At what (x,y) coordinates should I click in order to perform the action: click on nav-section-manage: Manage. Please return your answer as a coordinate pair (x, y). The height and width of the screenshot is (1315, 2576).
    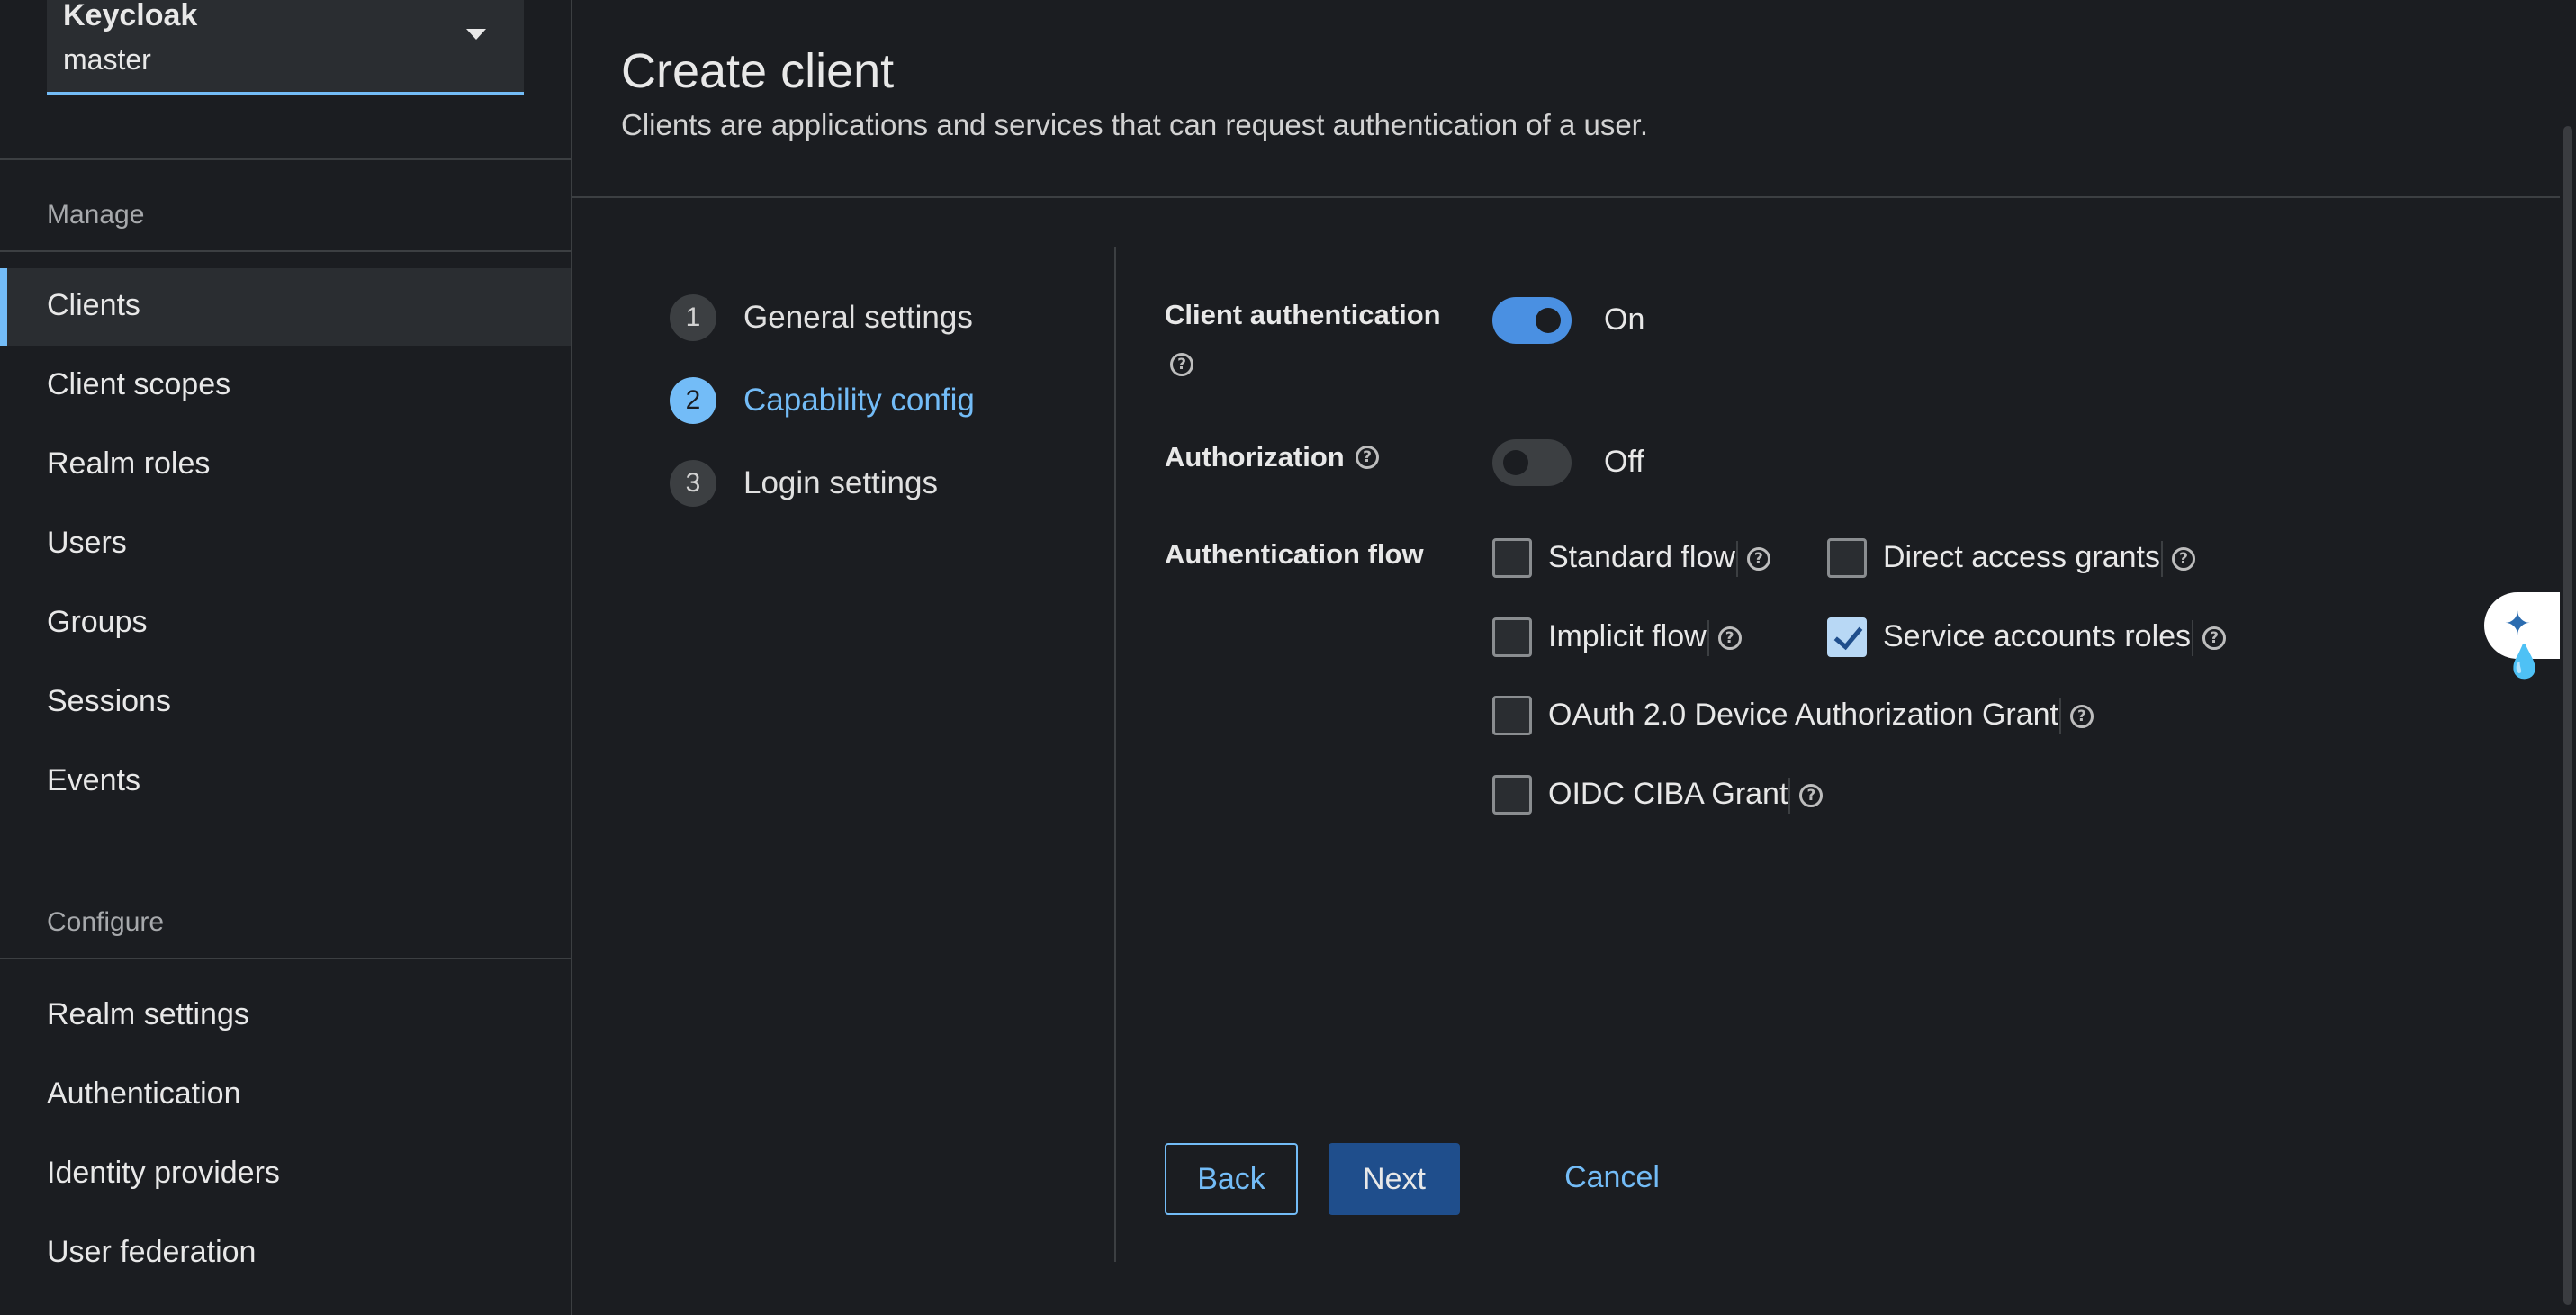
    Looking at the image, I should click on (96, 215).